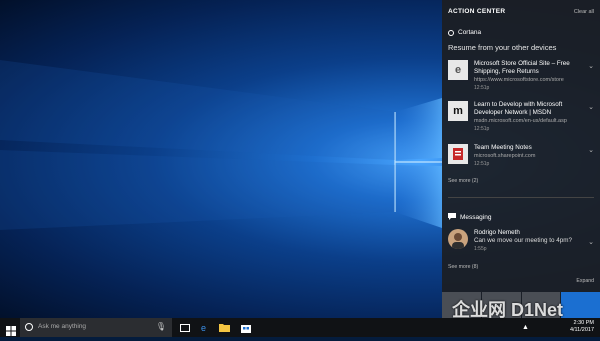  I want to click on clock-date: 4/11/2017, so click(581, 330).